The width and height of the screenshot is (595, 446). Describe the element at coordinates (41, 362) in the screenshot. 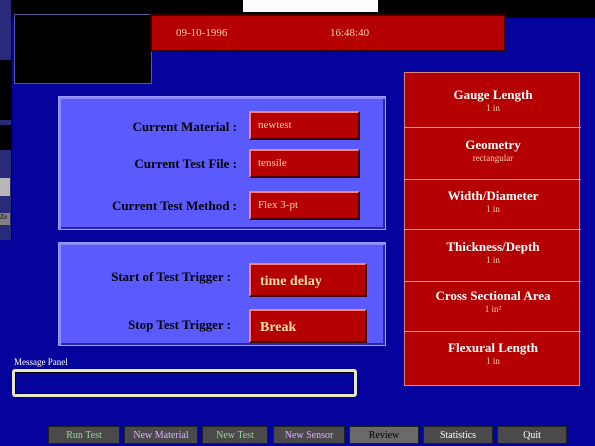

I see `message-panel-label: Message Panel` at that location.